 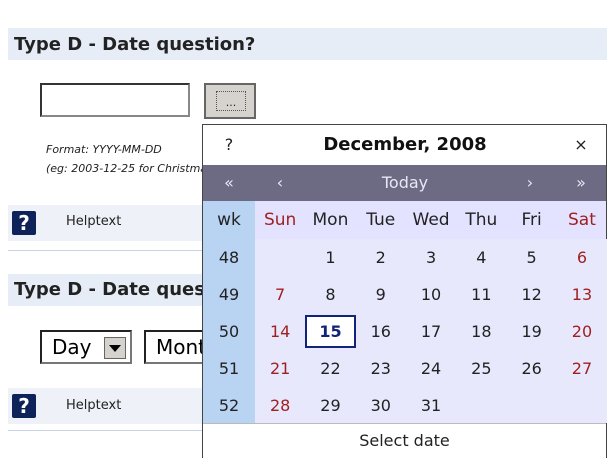 What do you see at coordinates (405, 145) in the screenshot?
I see `calendar-title: December, 2008` at bounding box center [405, 145].